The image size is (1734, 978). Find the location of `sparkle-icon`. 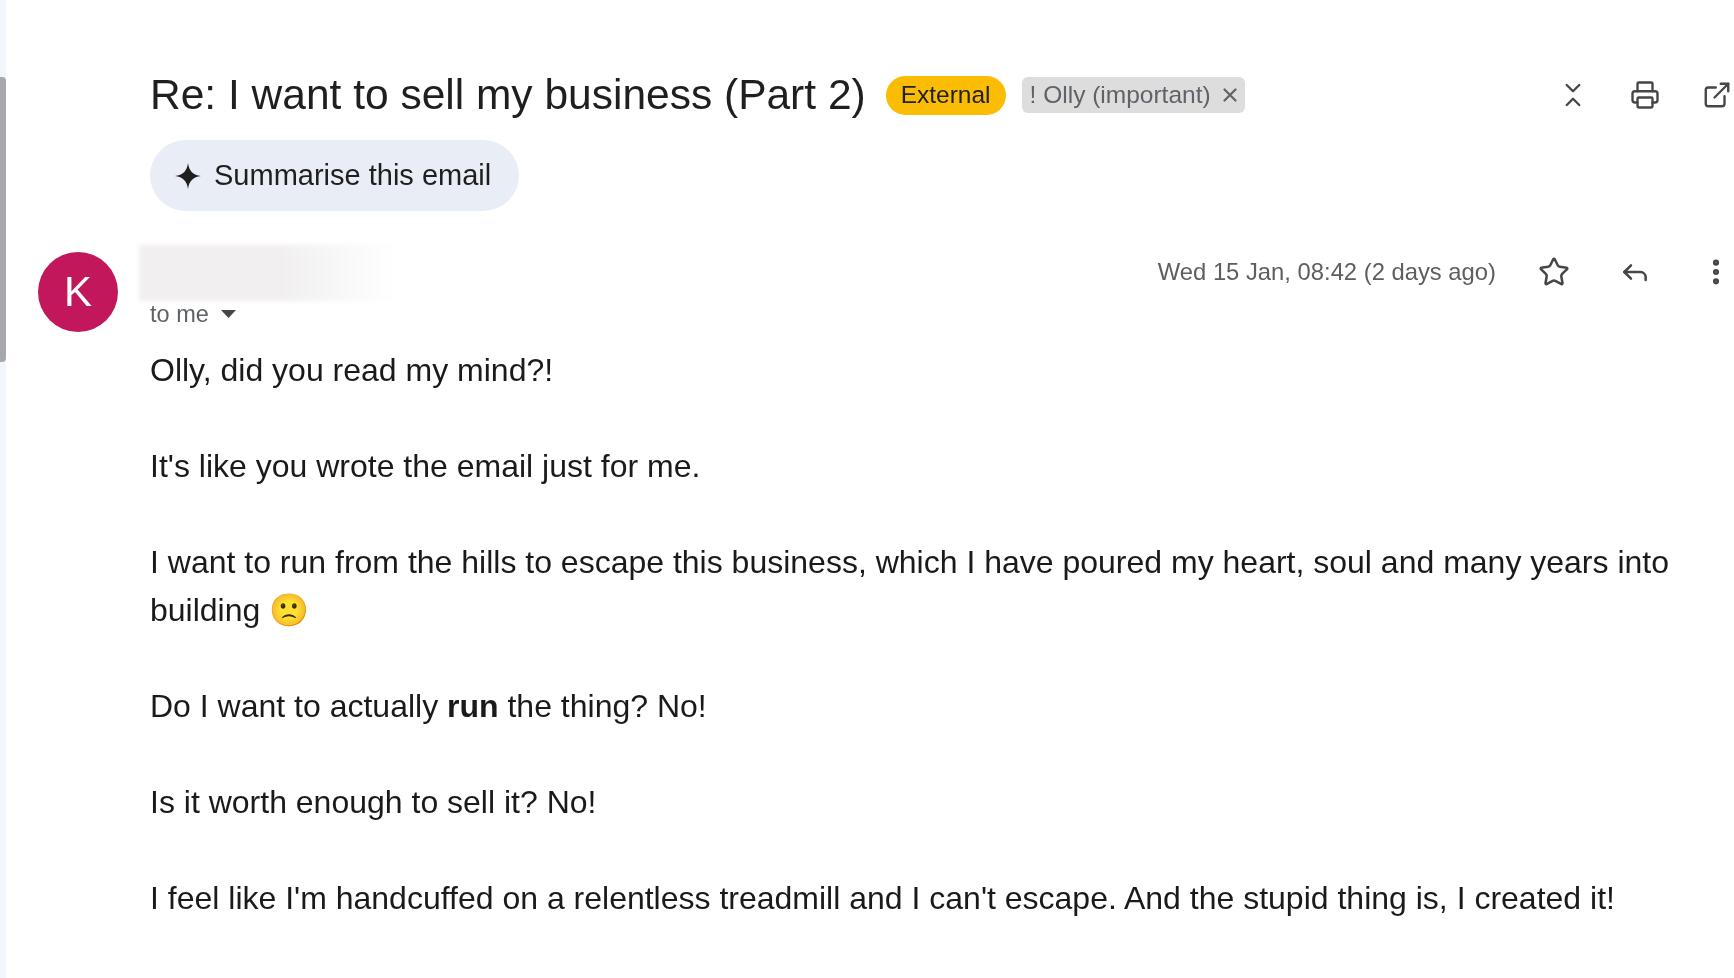

sparkle-icon is located at coordinates (188, 175).